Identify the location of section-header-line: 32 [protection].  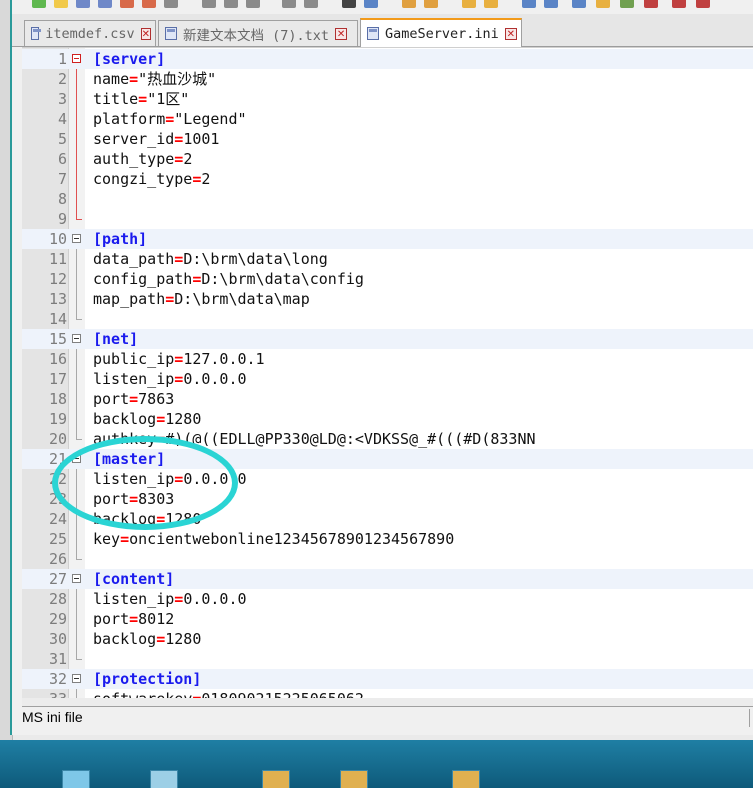
(387, 679).